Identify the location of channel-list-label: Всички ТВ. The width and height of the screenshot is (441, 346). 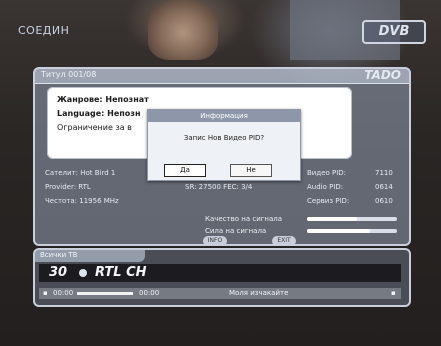
(59, 255).